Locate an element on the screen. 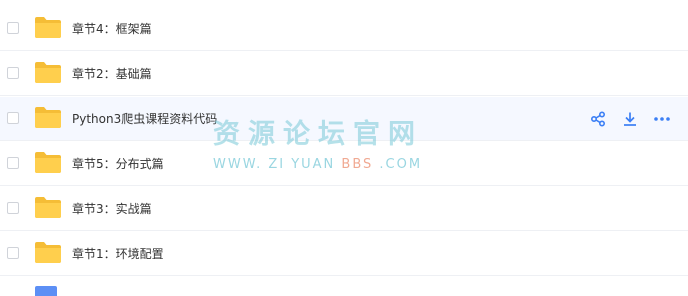 This screenshot has width=688, height=296. file-row-2: Python3爬虫课程资料代码 is located at coordinates (344, 119).